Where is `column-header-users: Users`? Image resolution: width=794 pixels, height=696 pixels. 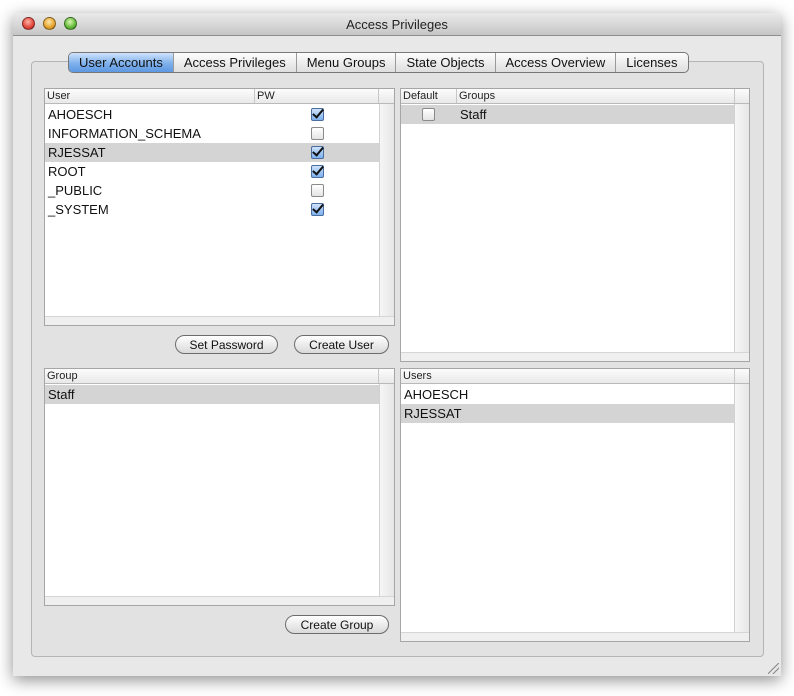
column-header-users: Users is located at coordinates (568, 376).